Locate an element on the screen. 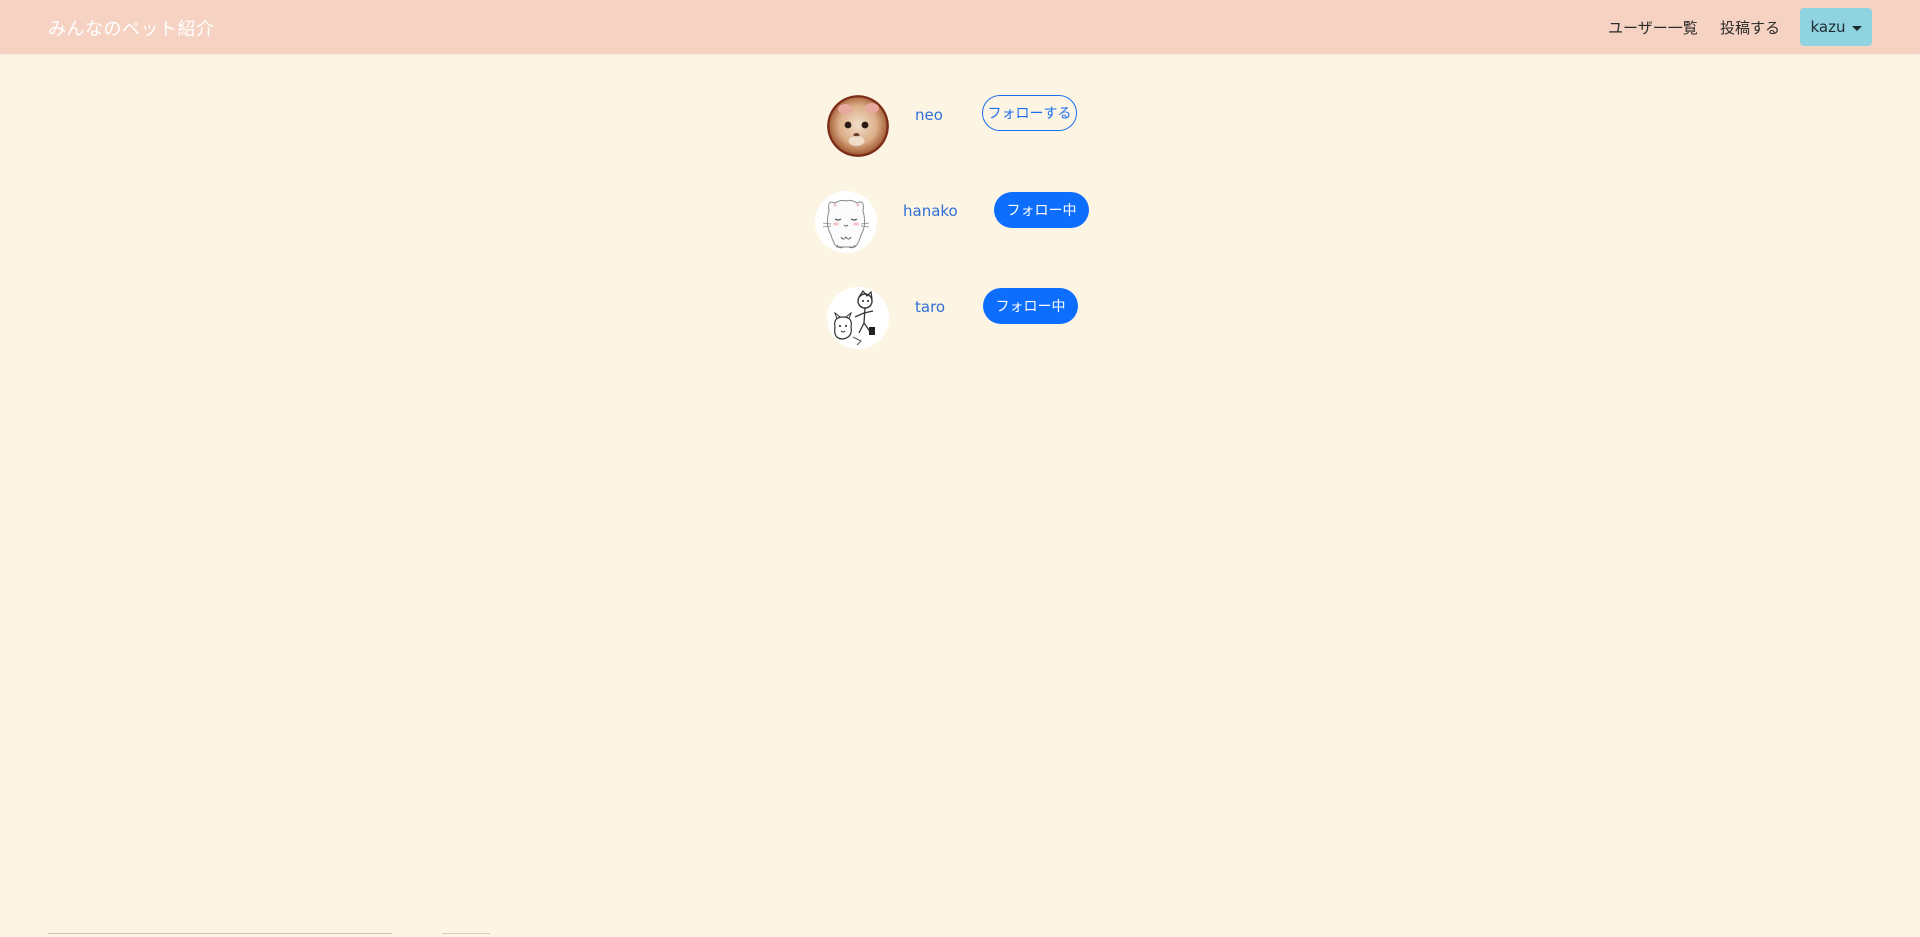 The image size is (1920, 937). username-link: neo is located at coordinates (929, 115).